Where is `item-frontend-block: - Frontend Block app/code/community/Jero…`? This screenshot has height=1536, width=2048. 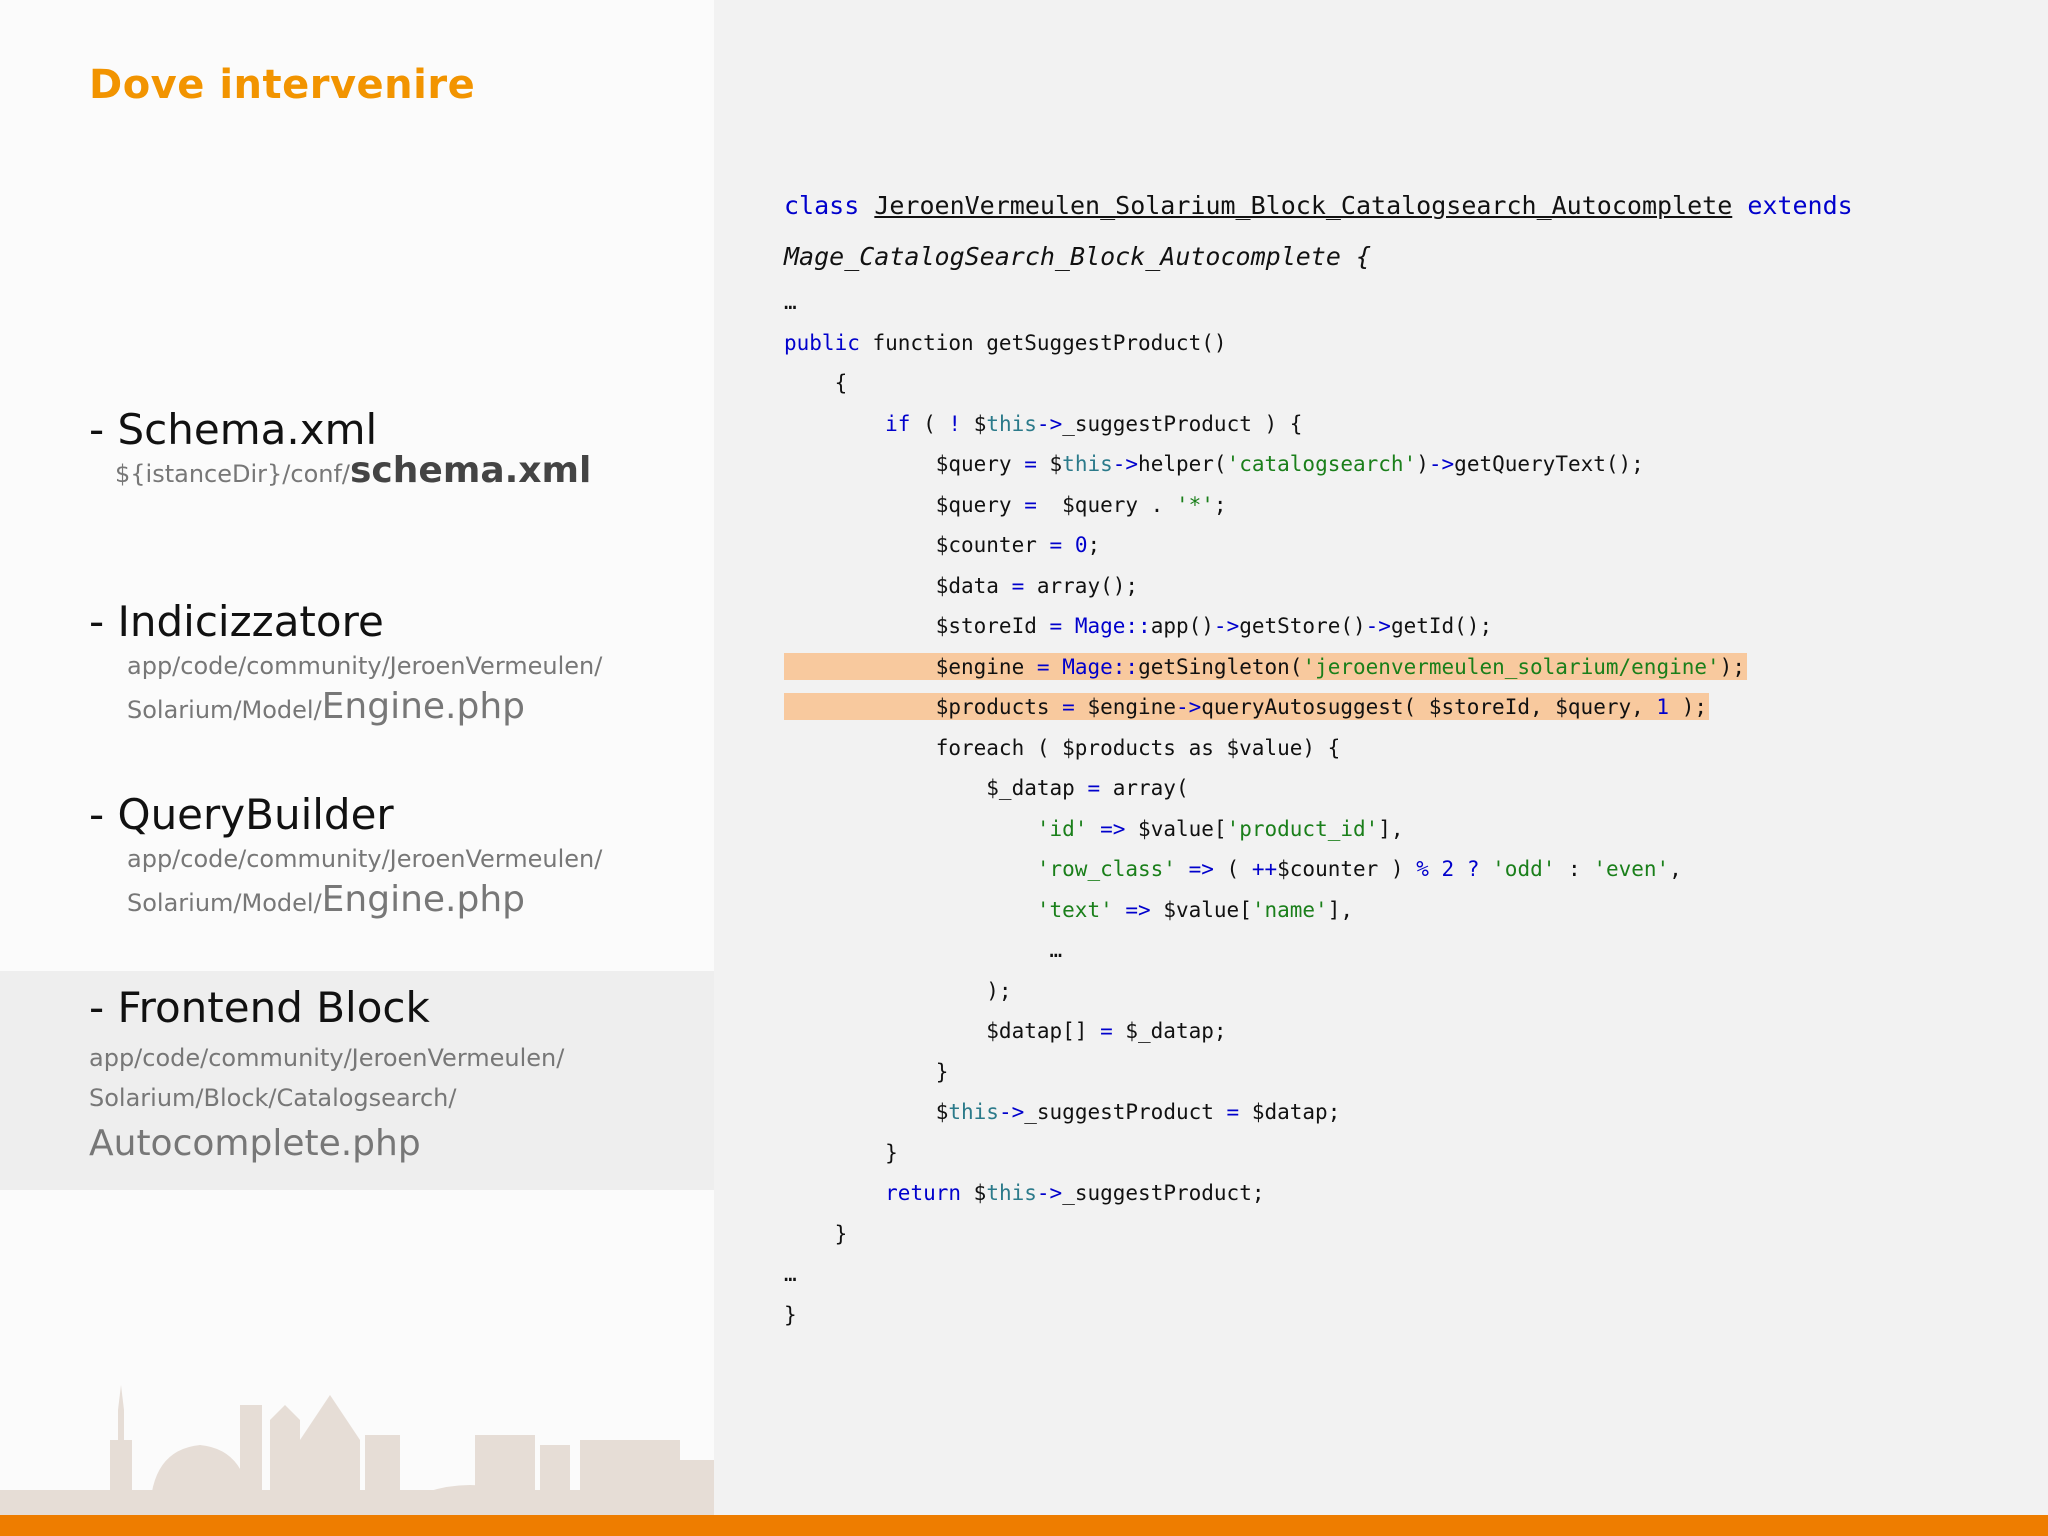 item-frontend-block: - Frontend Block app/code/community/Jero… is located at coordinates (326, 1076).